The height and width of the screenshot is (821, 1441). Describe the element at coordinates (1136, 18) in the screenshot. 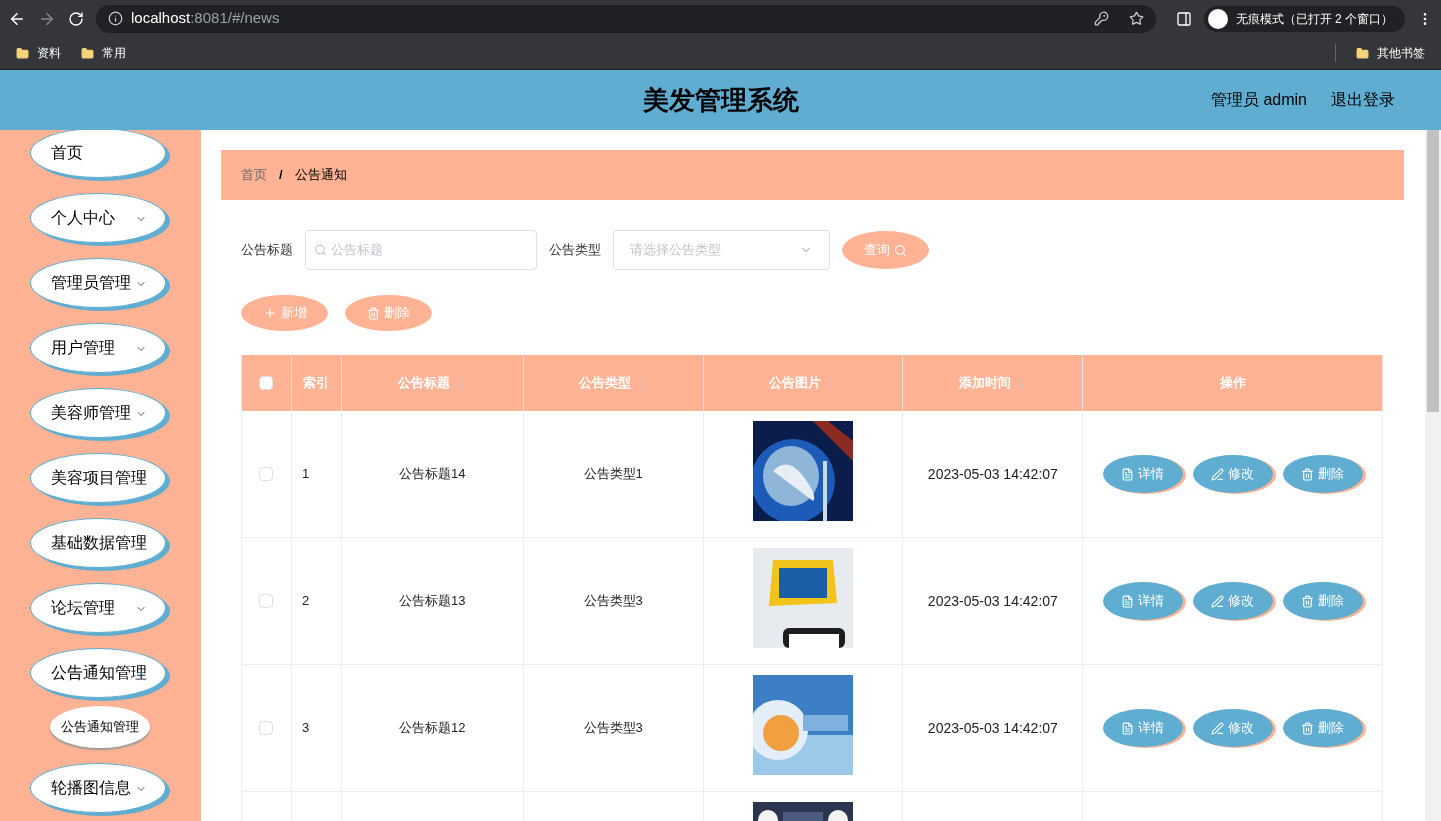

I see `star-icon` at that location.